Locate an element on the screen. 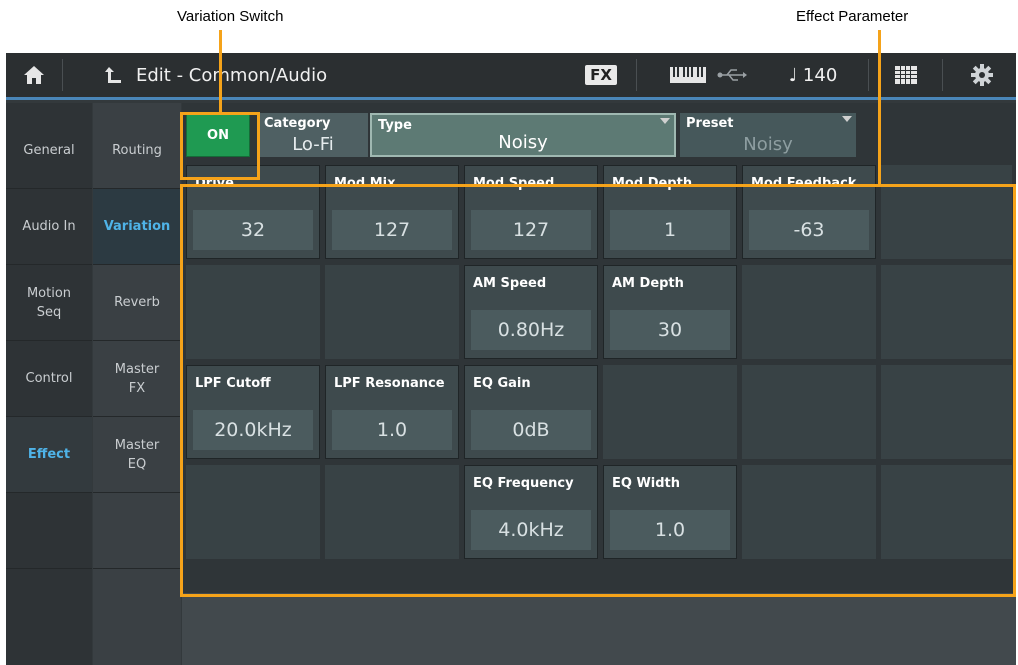 The image size is (1018, 665). nav-variation: Variation is located at coordinates (137, 227).